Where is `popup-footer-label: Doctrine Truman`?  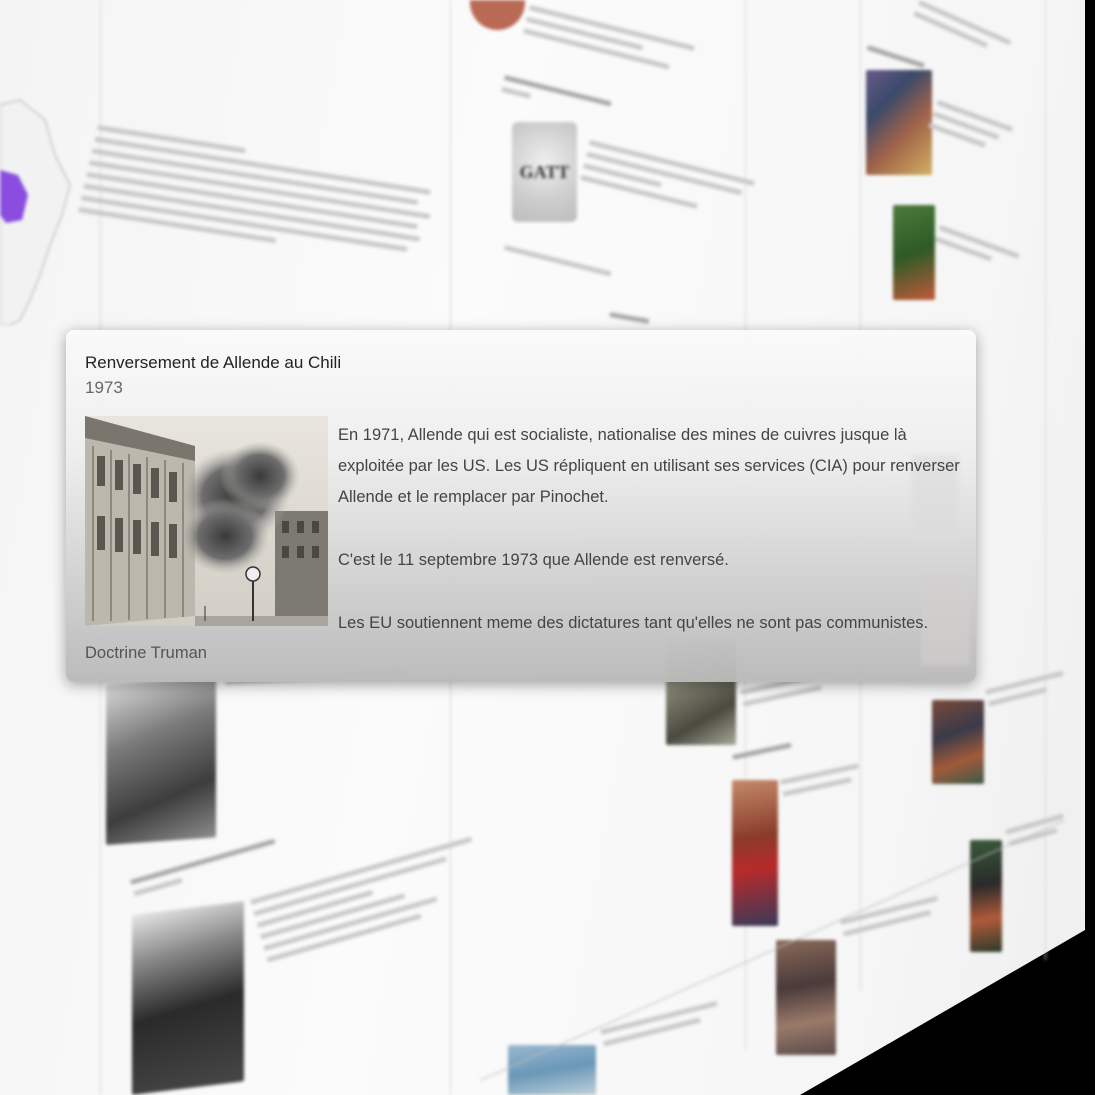
popup-footer-label: Doctrine Truman is located at coordinates (146, 653).